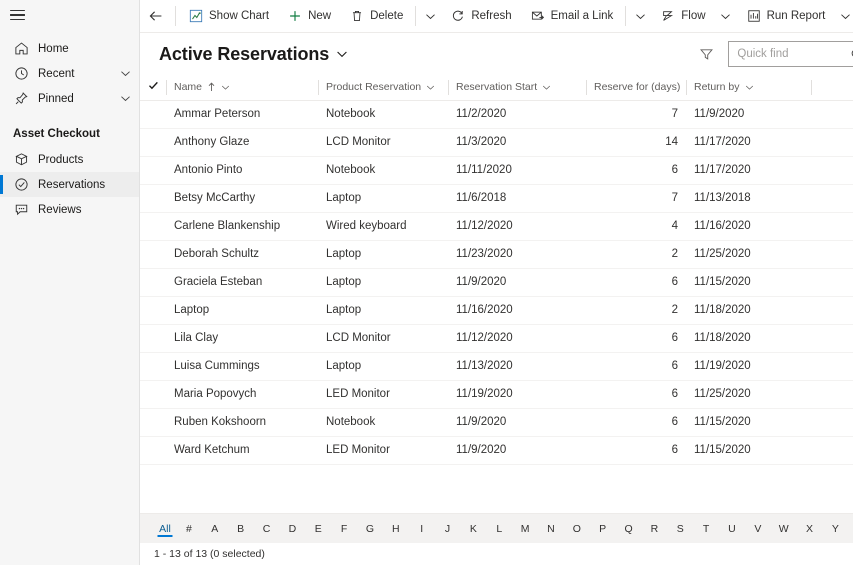 This screenshot has width=853, height=565. Describe the element at coordinates (165, 529) in the screenshot. I see `alpha-filter-all: All` at that location.